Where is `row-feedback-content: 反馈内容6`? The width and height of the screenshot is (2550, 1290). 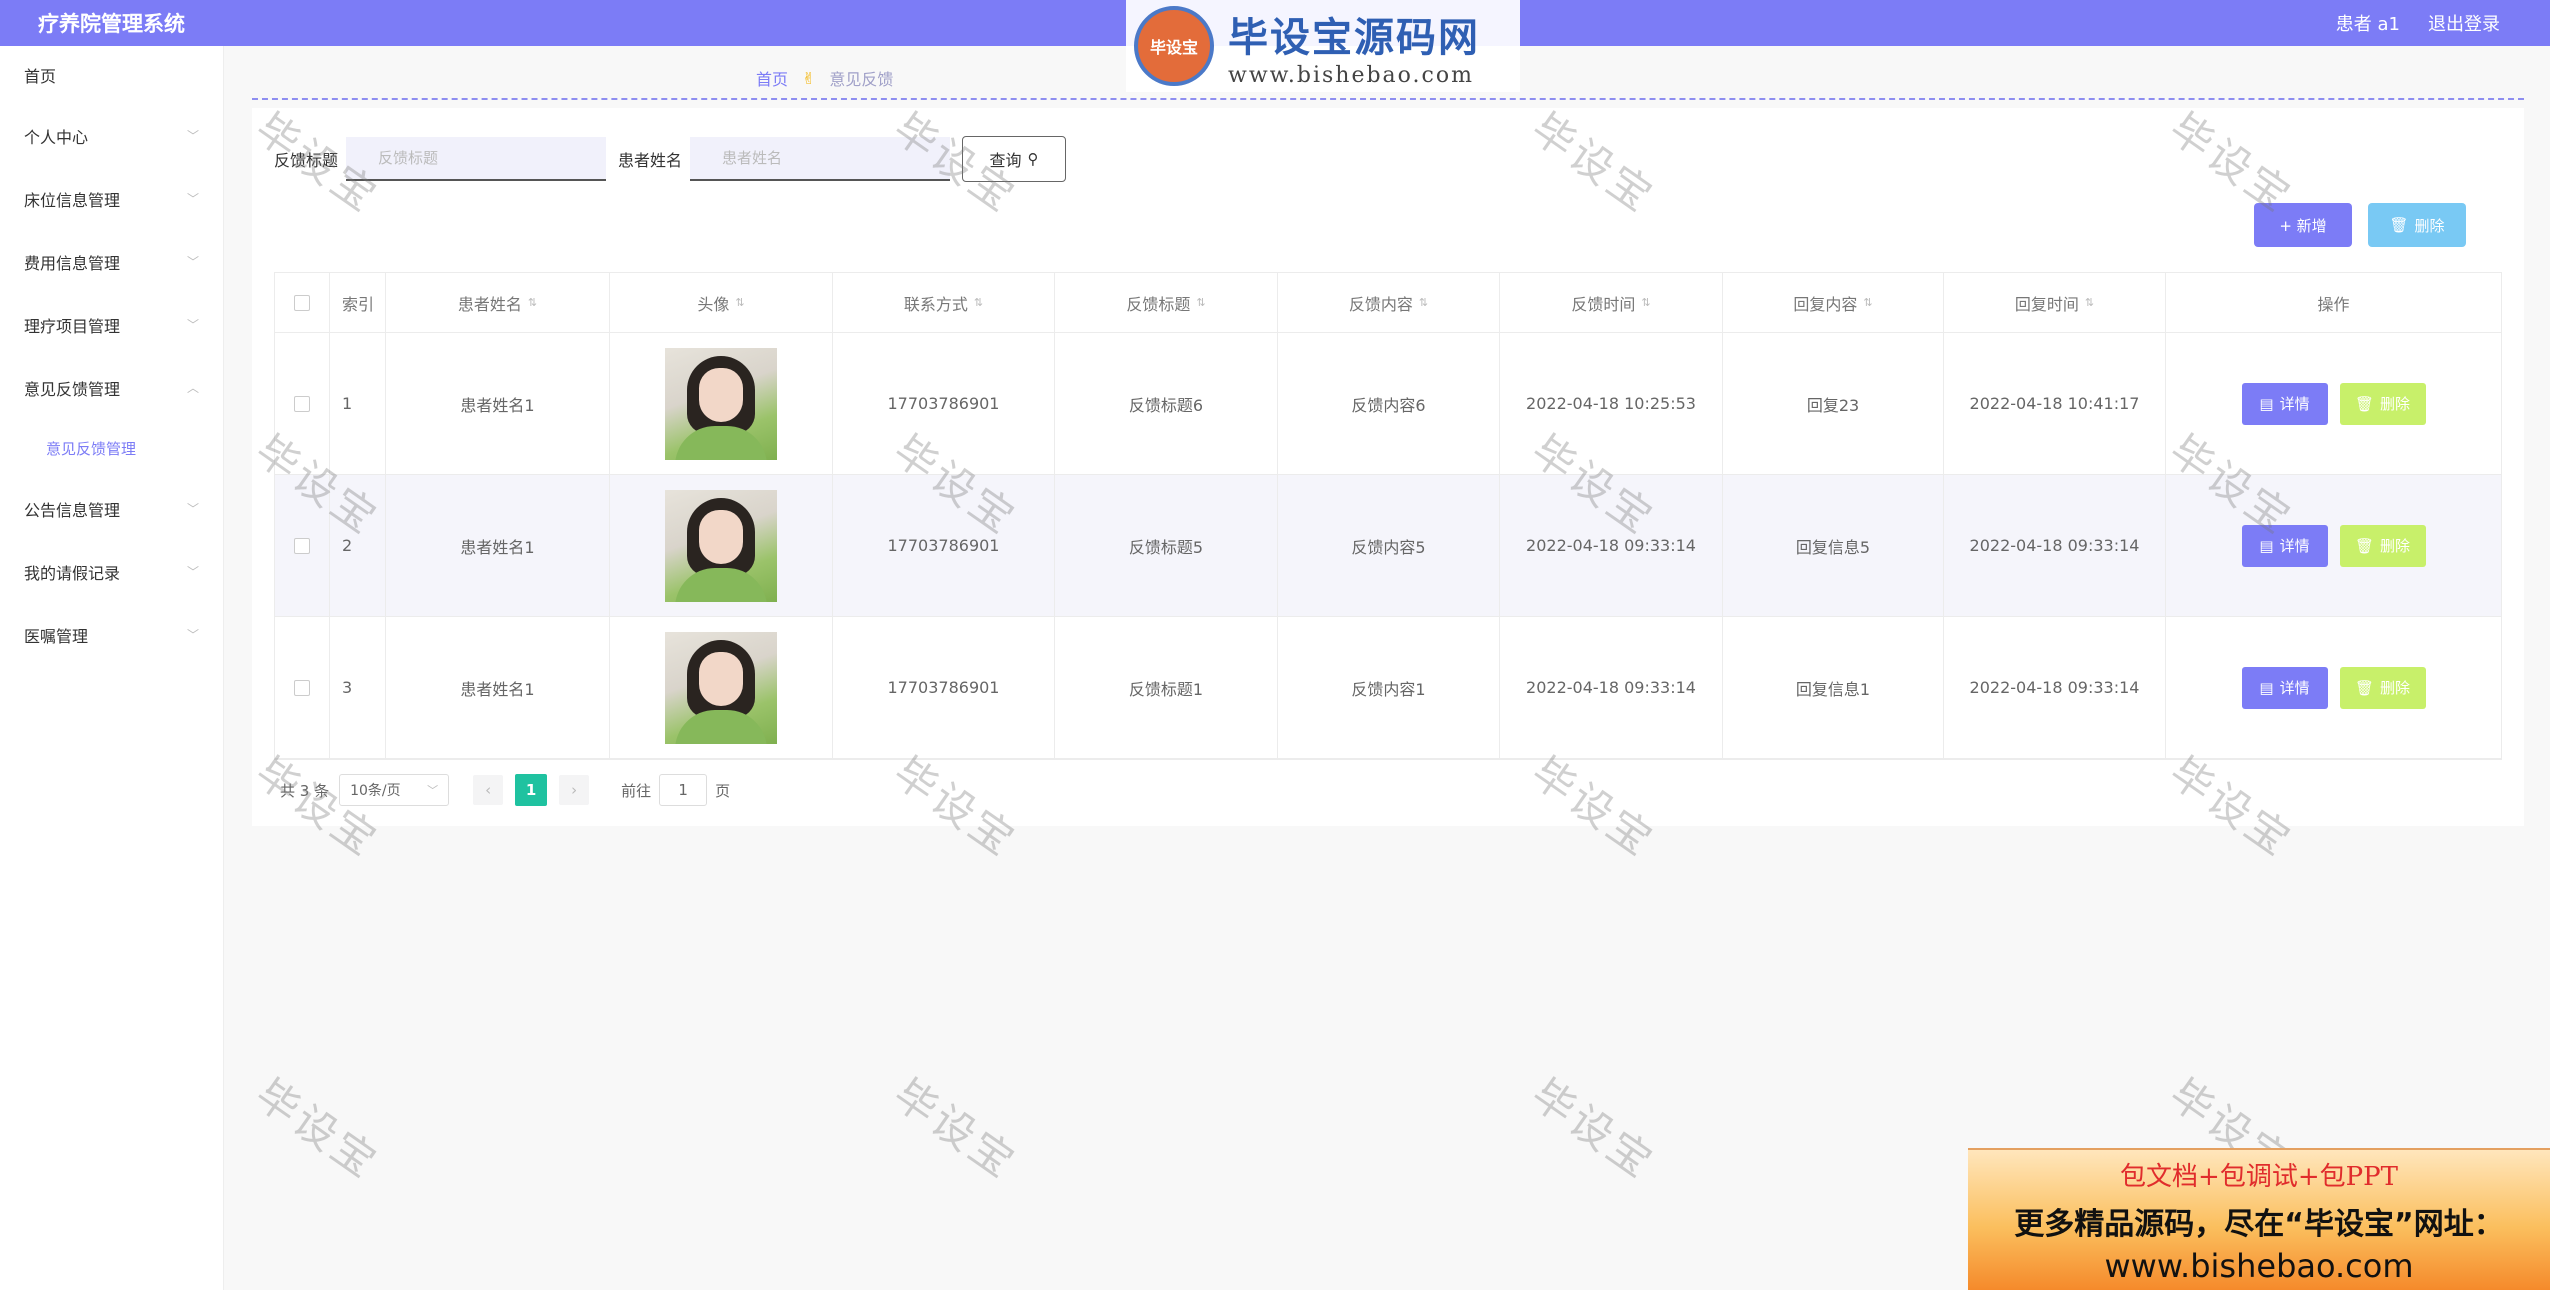 row-feedback-content: 反馈内容6 is located at coordinates (1389, 403).